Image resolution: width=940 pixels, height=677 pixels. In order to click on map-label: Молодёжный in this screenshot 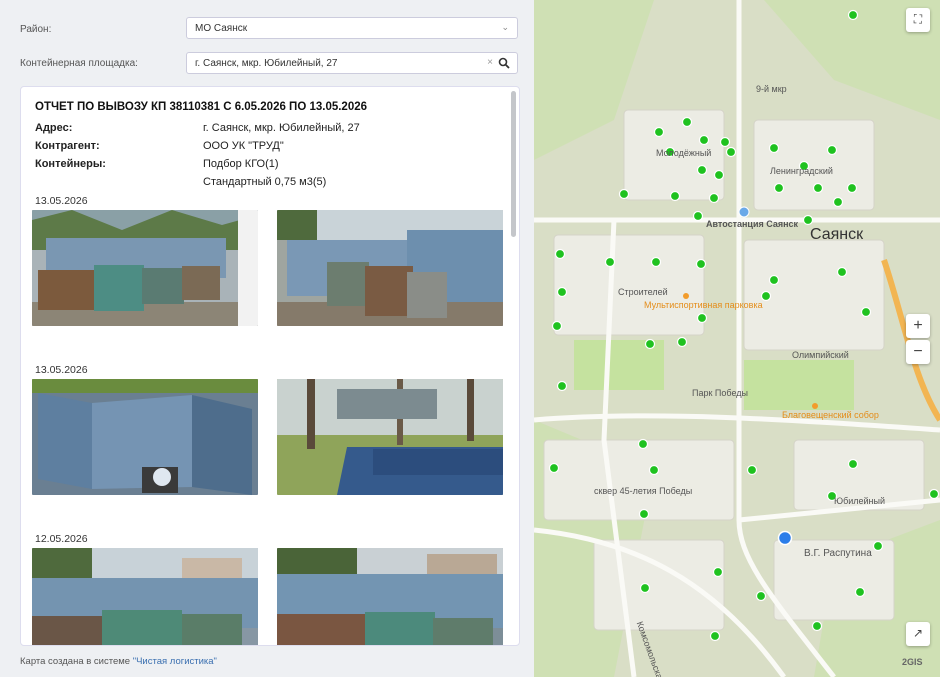, I will do `click(684, 153)`.